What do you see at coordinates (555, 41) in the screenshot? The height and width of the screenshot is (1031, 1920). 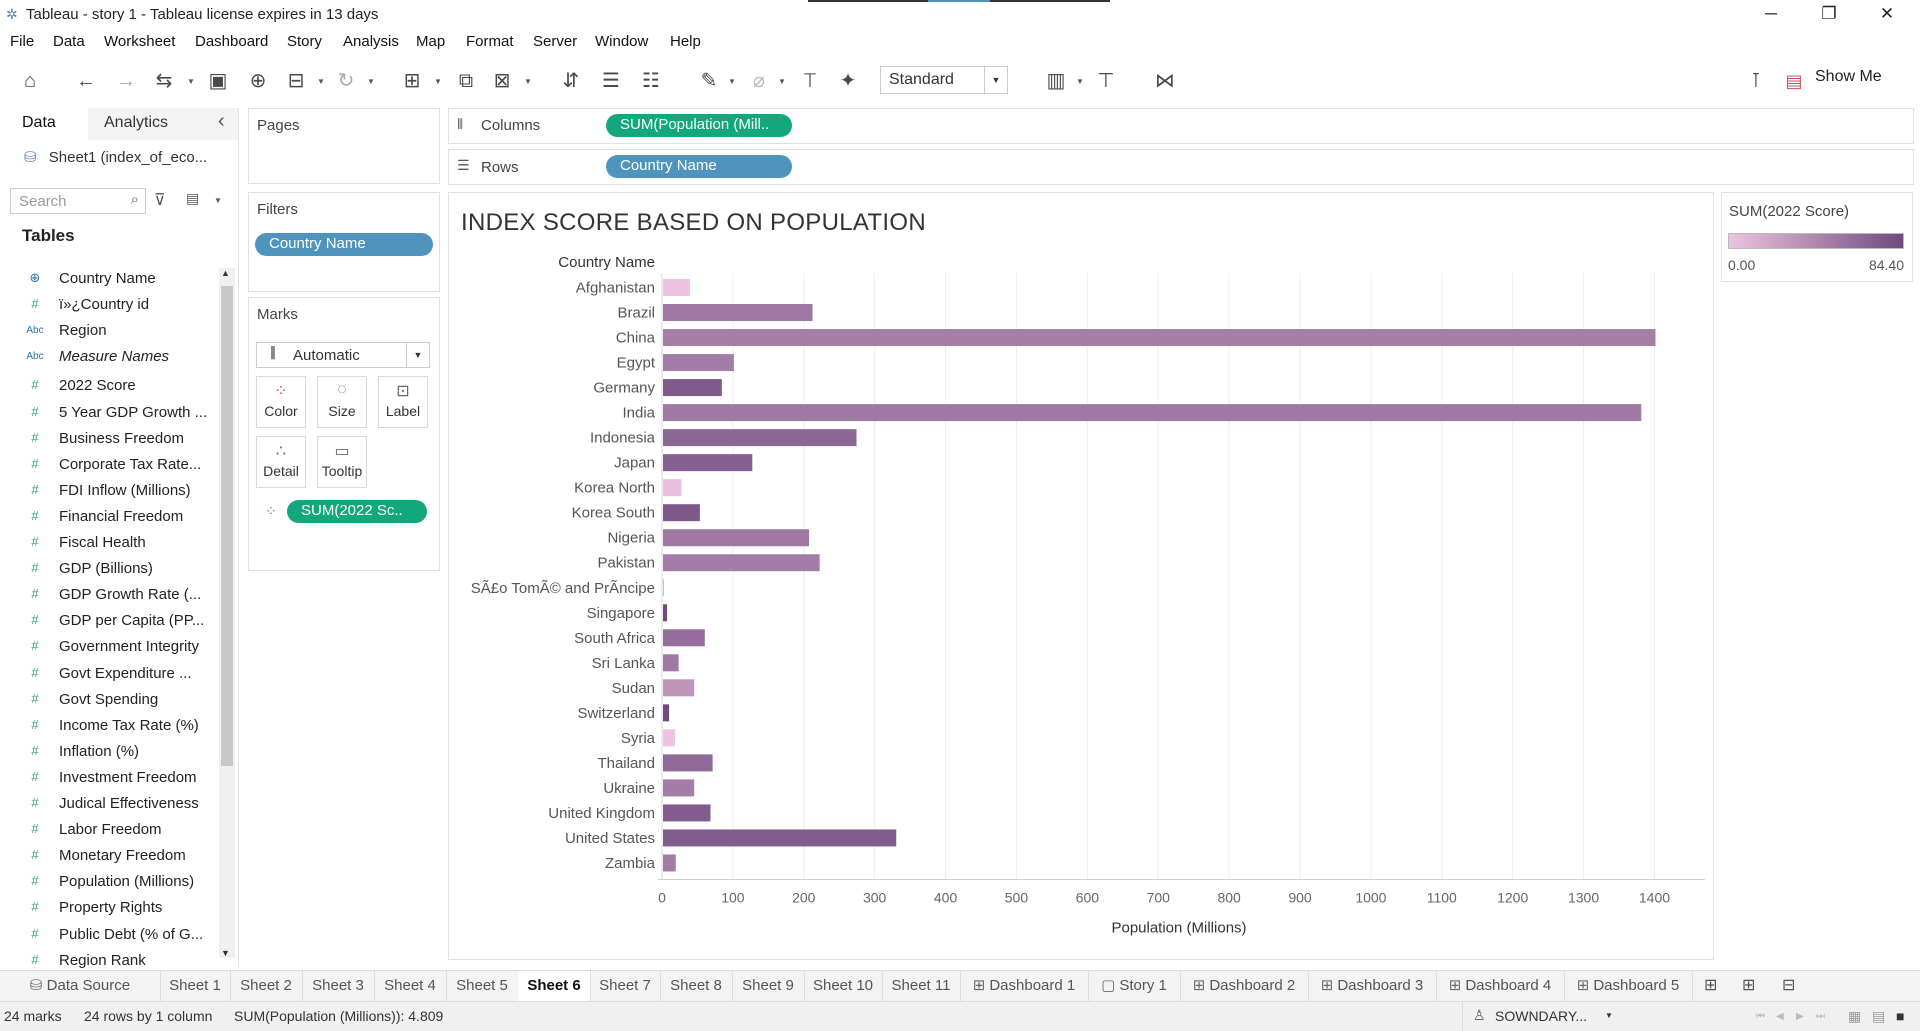 I see `menu-server: Server` at bounding box center [555, 41].